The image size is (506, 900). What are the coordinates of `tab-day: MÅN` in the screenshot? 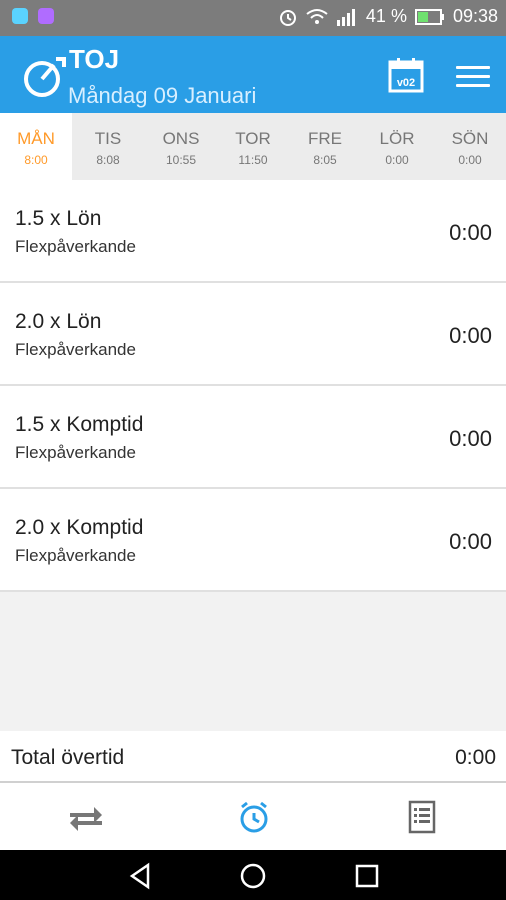 It's located at (36, 138).